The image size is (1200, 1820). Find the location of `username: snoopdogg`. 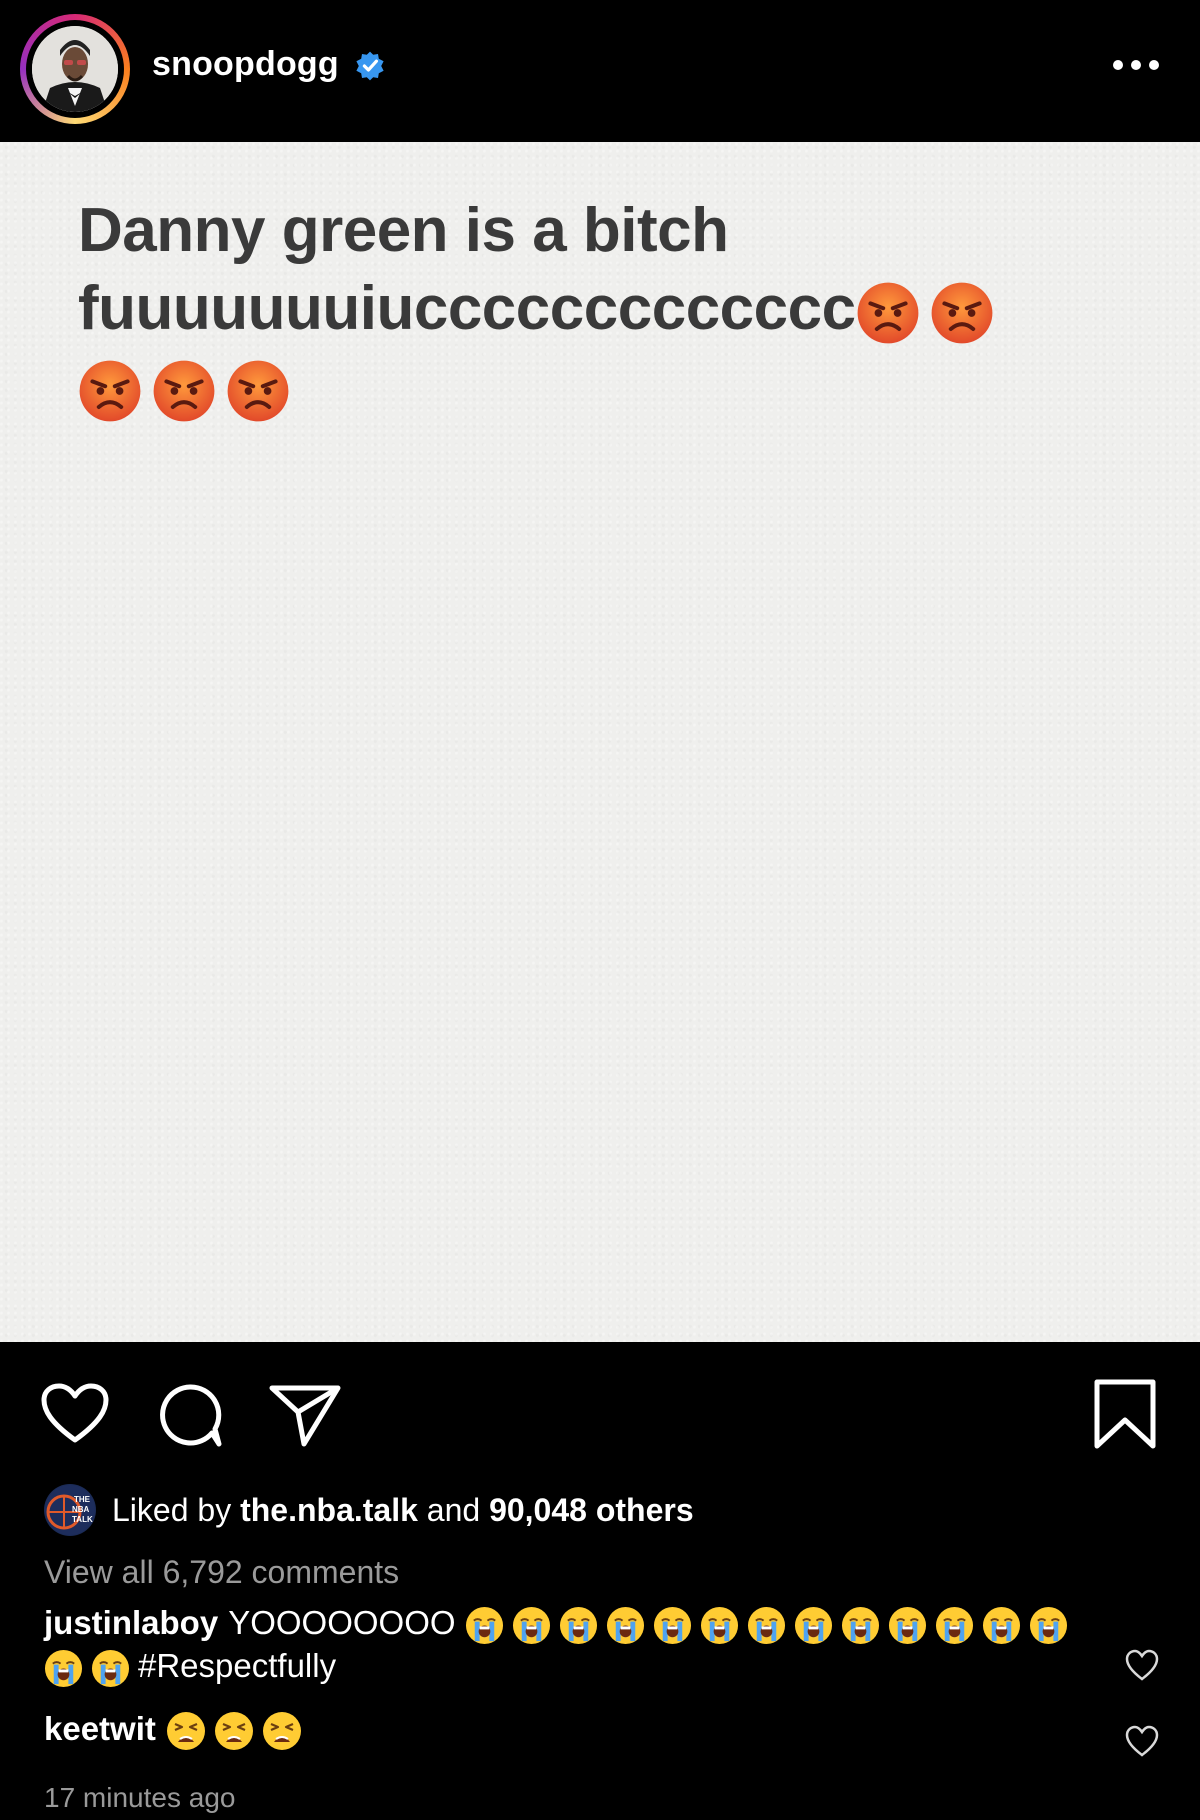

username: snoopdogg is located at coordinates (245, 64).